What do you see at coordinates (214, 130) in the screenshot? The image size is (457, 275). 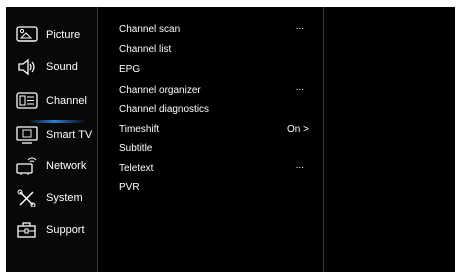 I see `menu-item-timeshift: Timeshift On >` at bounding box center [214, 130].